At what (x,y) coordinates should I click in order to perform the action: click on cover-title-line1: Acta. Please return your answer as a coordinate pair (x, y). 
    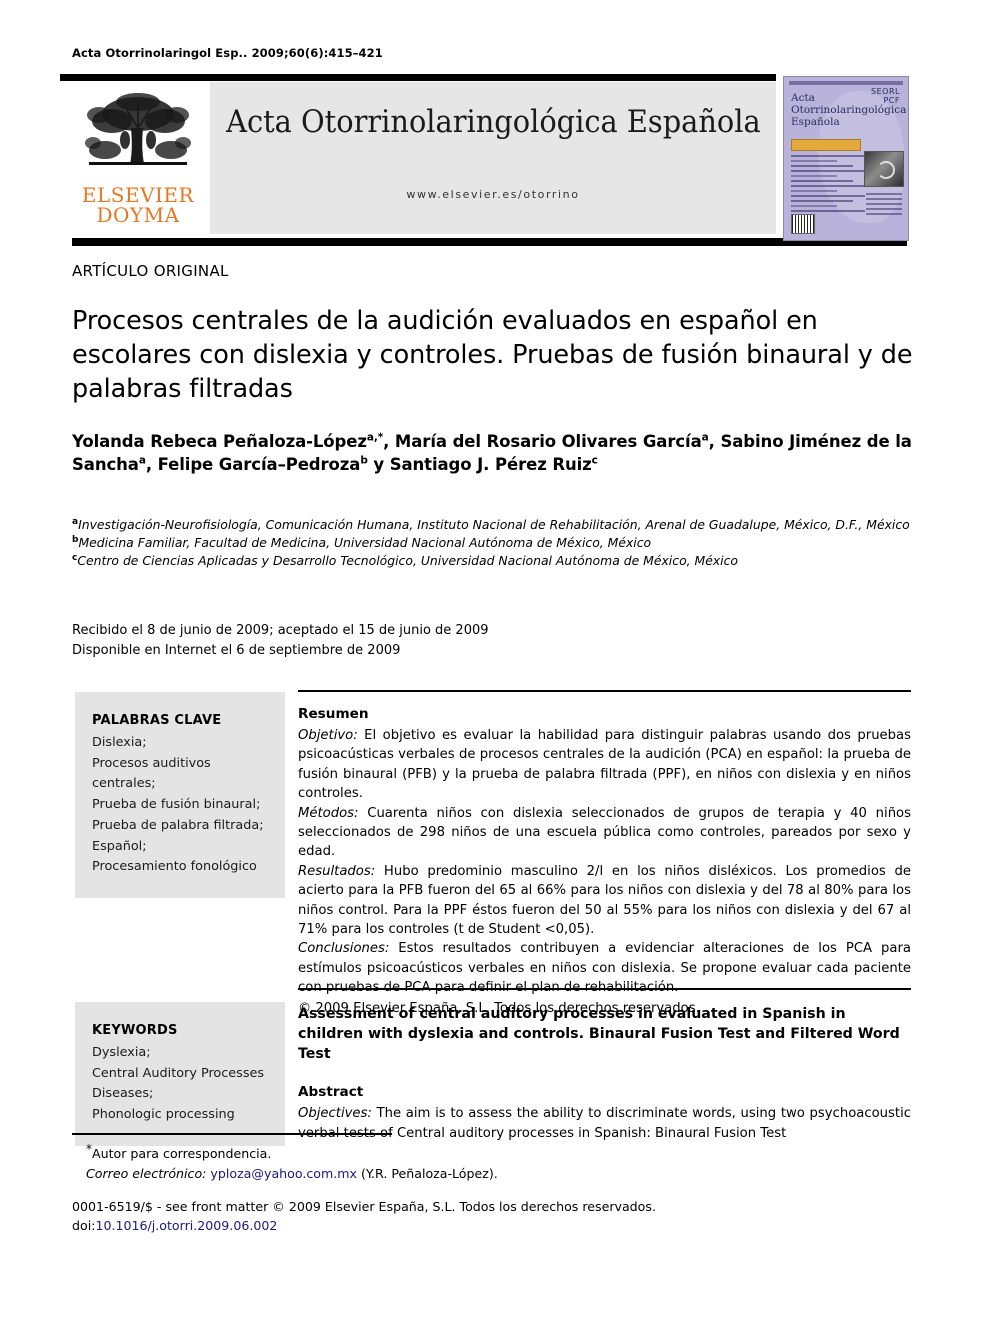
    Looking at the image, I should click on (803, 98).